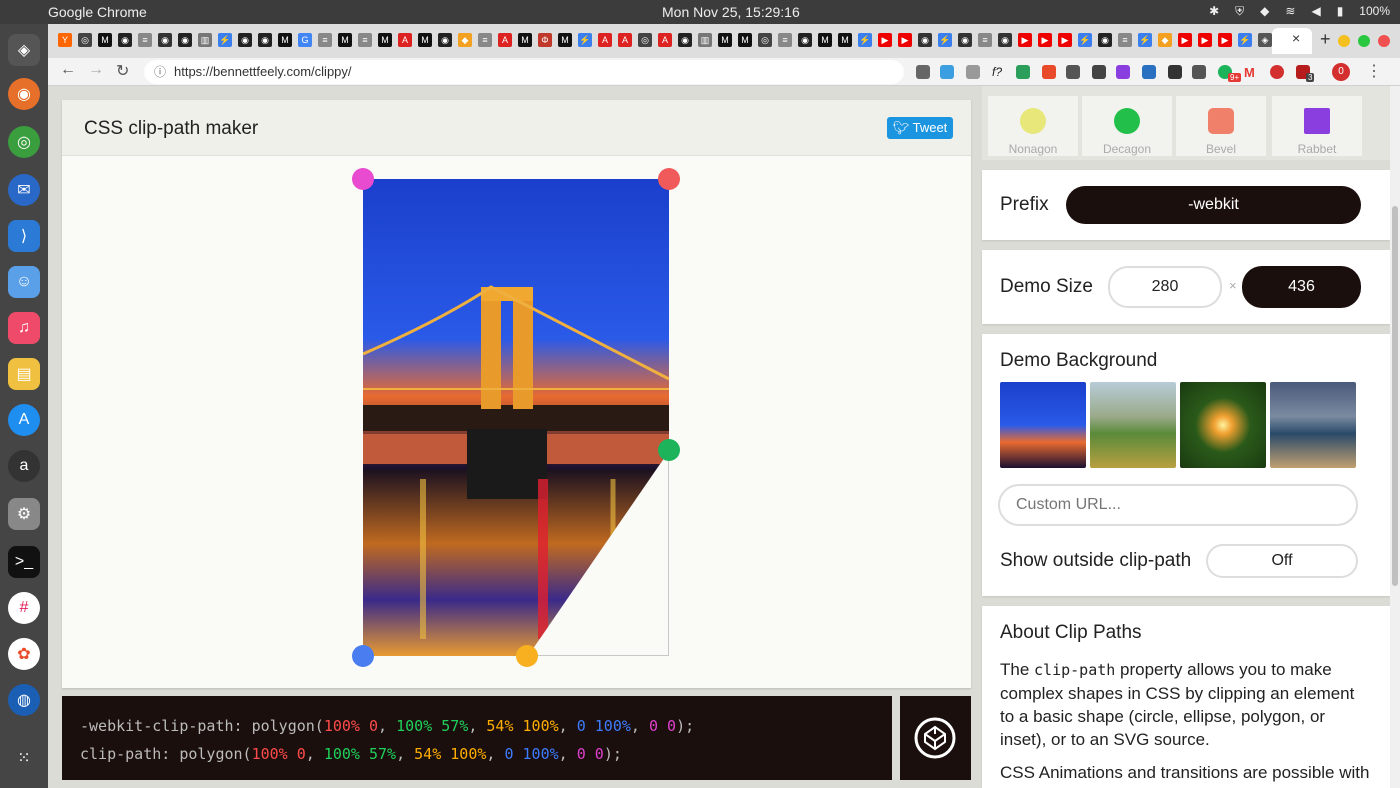 This screenshot has width=1400, height=788. I want to click on background-thumb-beach, so click(1313, 425).